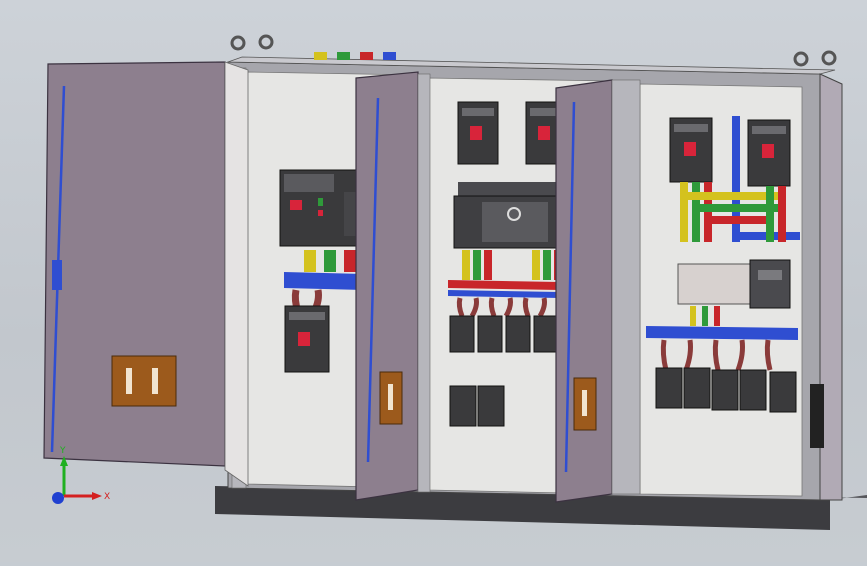 The width and height of the screenshot is (867, 566). Describe the element at coordinates (584, 291) in the screenshot. I see `center-right-cabinet-door` at that location.